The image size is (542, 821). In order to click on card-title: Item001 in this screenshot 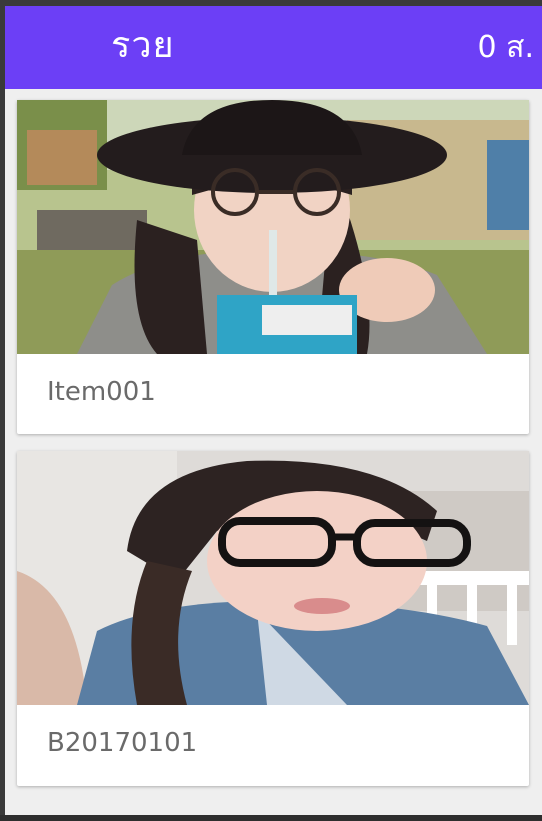, I will do `click(101, 392)`.